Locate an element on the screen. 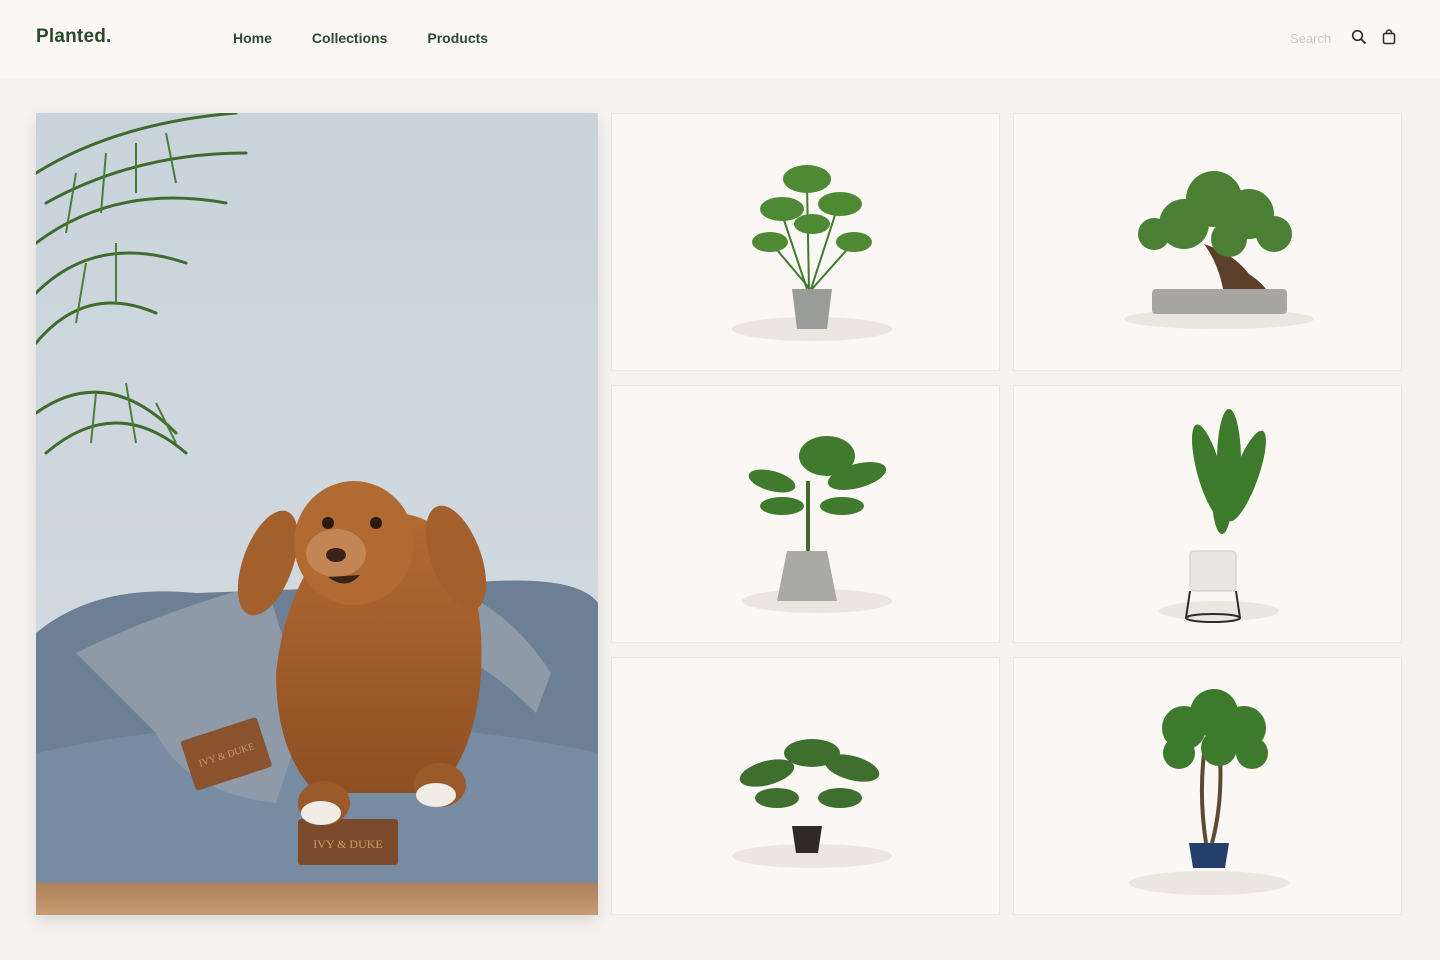 The height and width of the screenshot is (960, 1440). bed-label-text: IVY & DUKE is located at coordinates (348, 844).